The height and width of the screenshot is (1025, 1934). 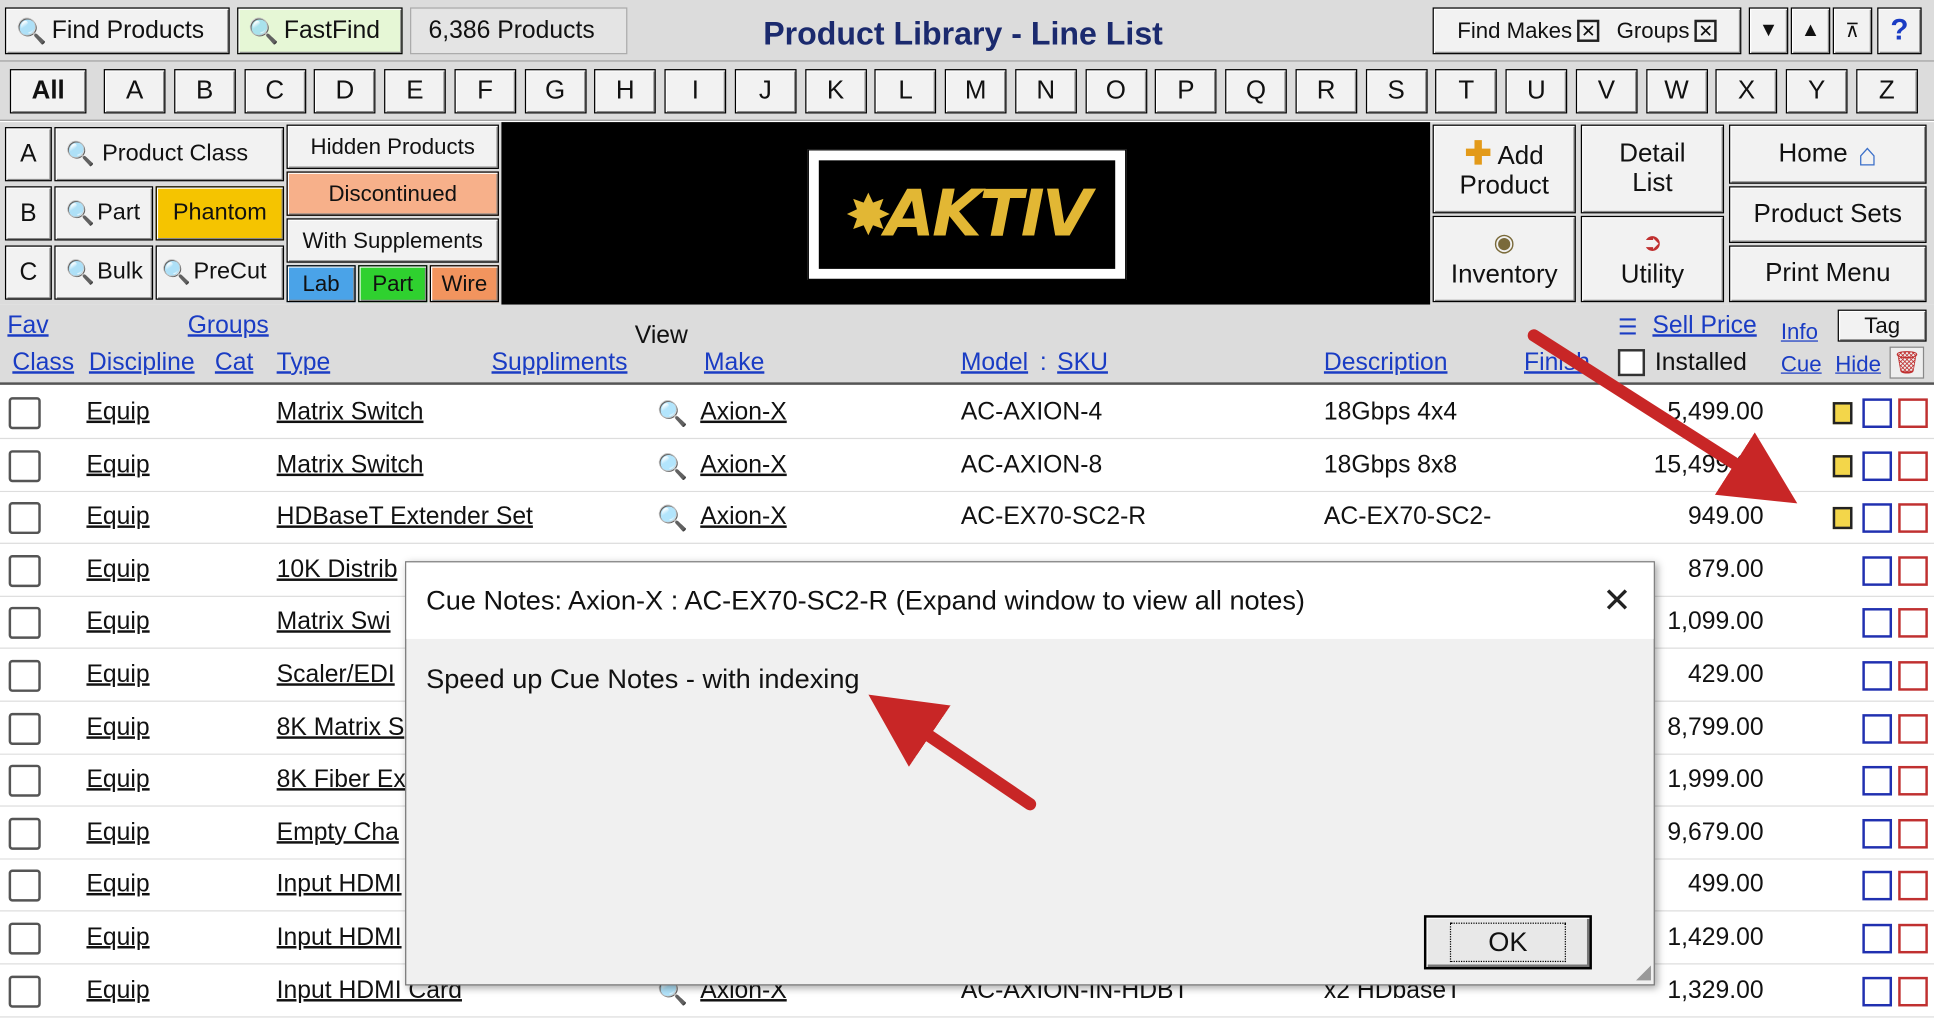 I want to click on fastfind-button: 🔍 FastFind, so click(x=320, y=31).